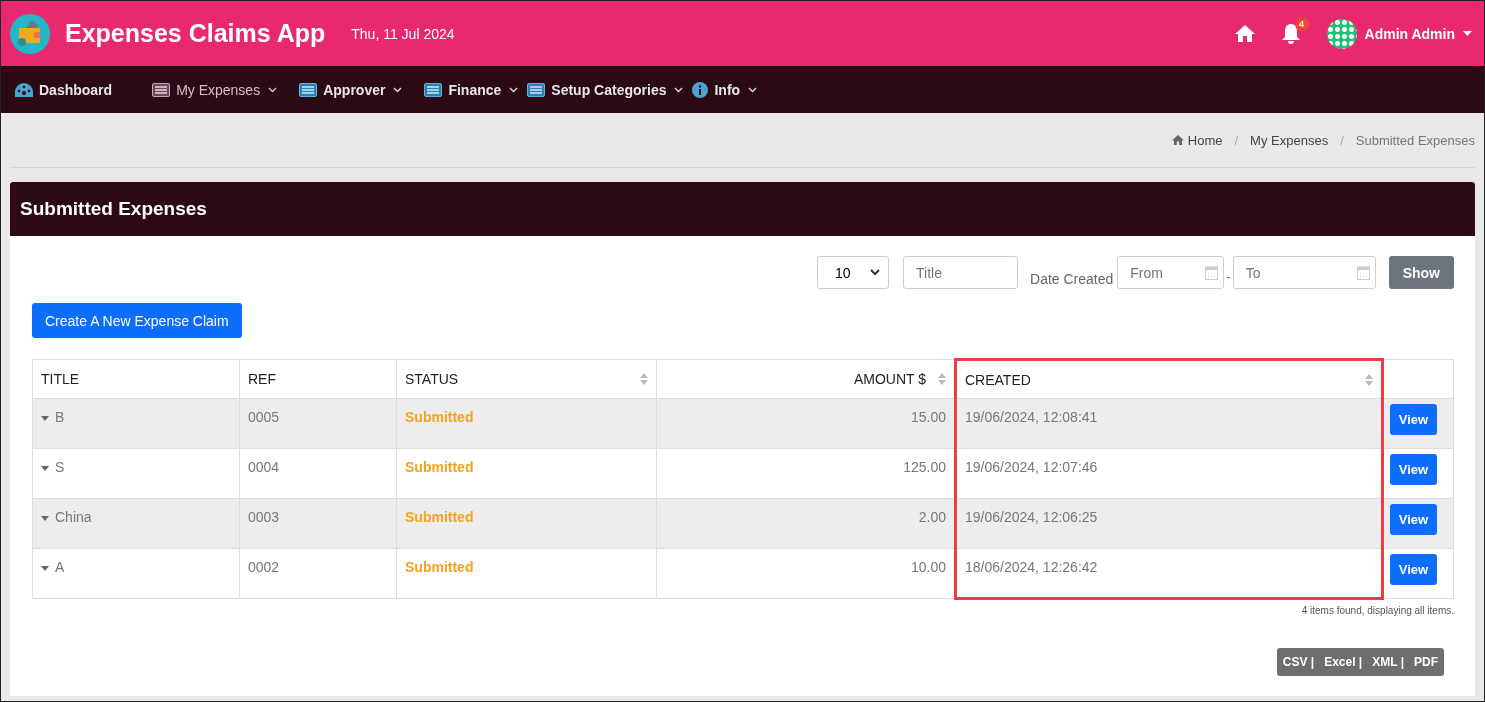 This screenshot has height=702, width=1485. I want to click on nav-item: My Expenses, so click(215, 89).